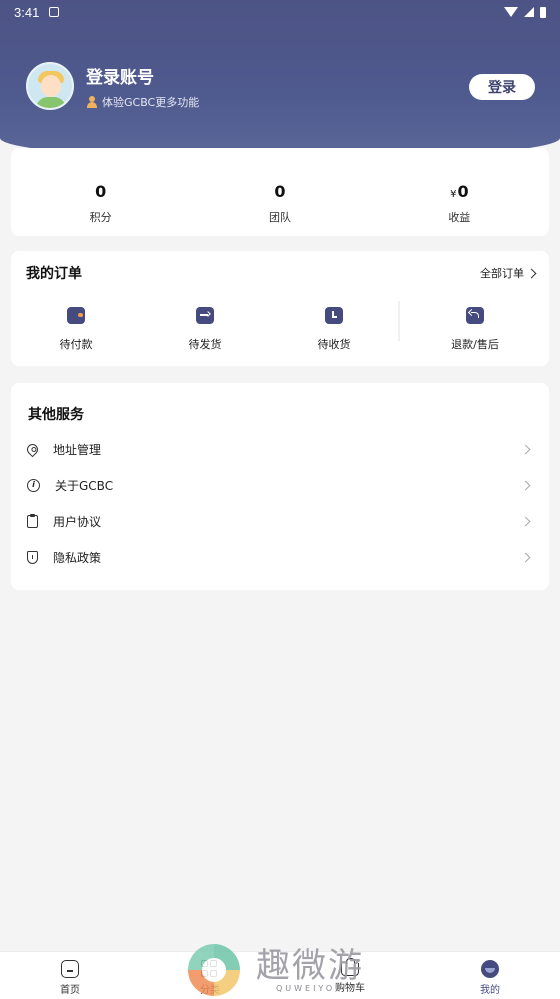  What do you see at coordinates (502, 87) in the screenshot?
I see `login-button: 登录` at bounding box center [502, 87].